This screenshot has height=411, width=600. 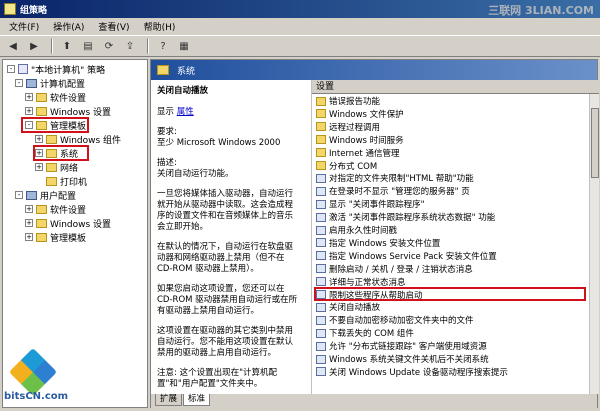 What do you see at coordinates (78, 139) in the screenshot?
I see `tree-item-windows-components: + Windows 组件` at bounding box center [78, 139].